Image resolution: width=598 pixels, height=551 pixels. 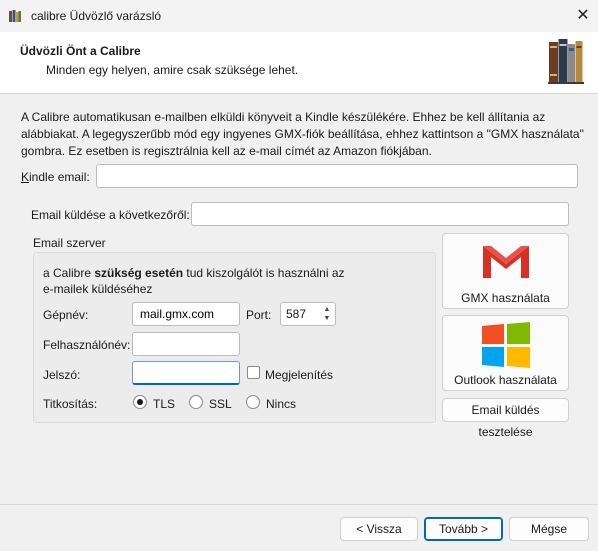 I want to click on header-title: Üdvözli Önt a Calibre, so click(x=80, y=51).